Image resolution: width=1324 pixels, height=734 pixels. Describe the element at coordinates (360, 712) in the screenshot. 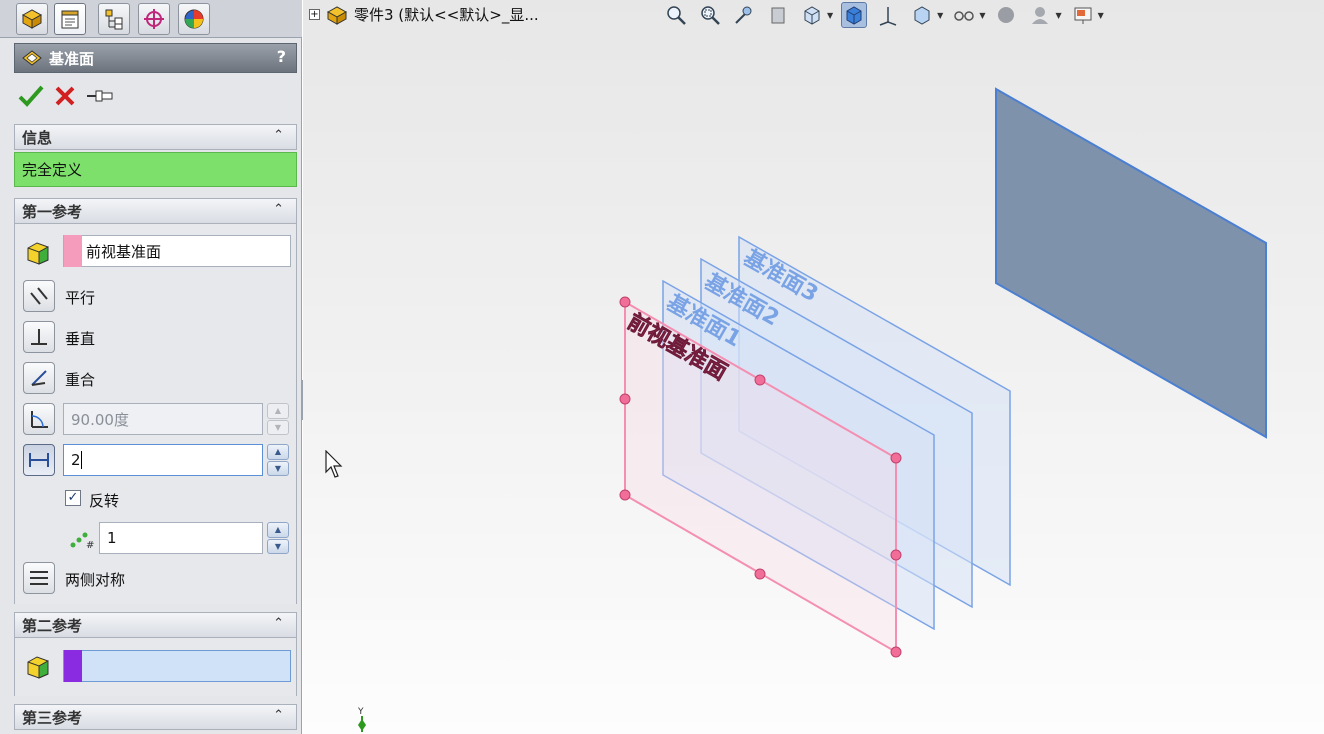

I see `triad-y-label: Y` at that location.